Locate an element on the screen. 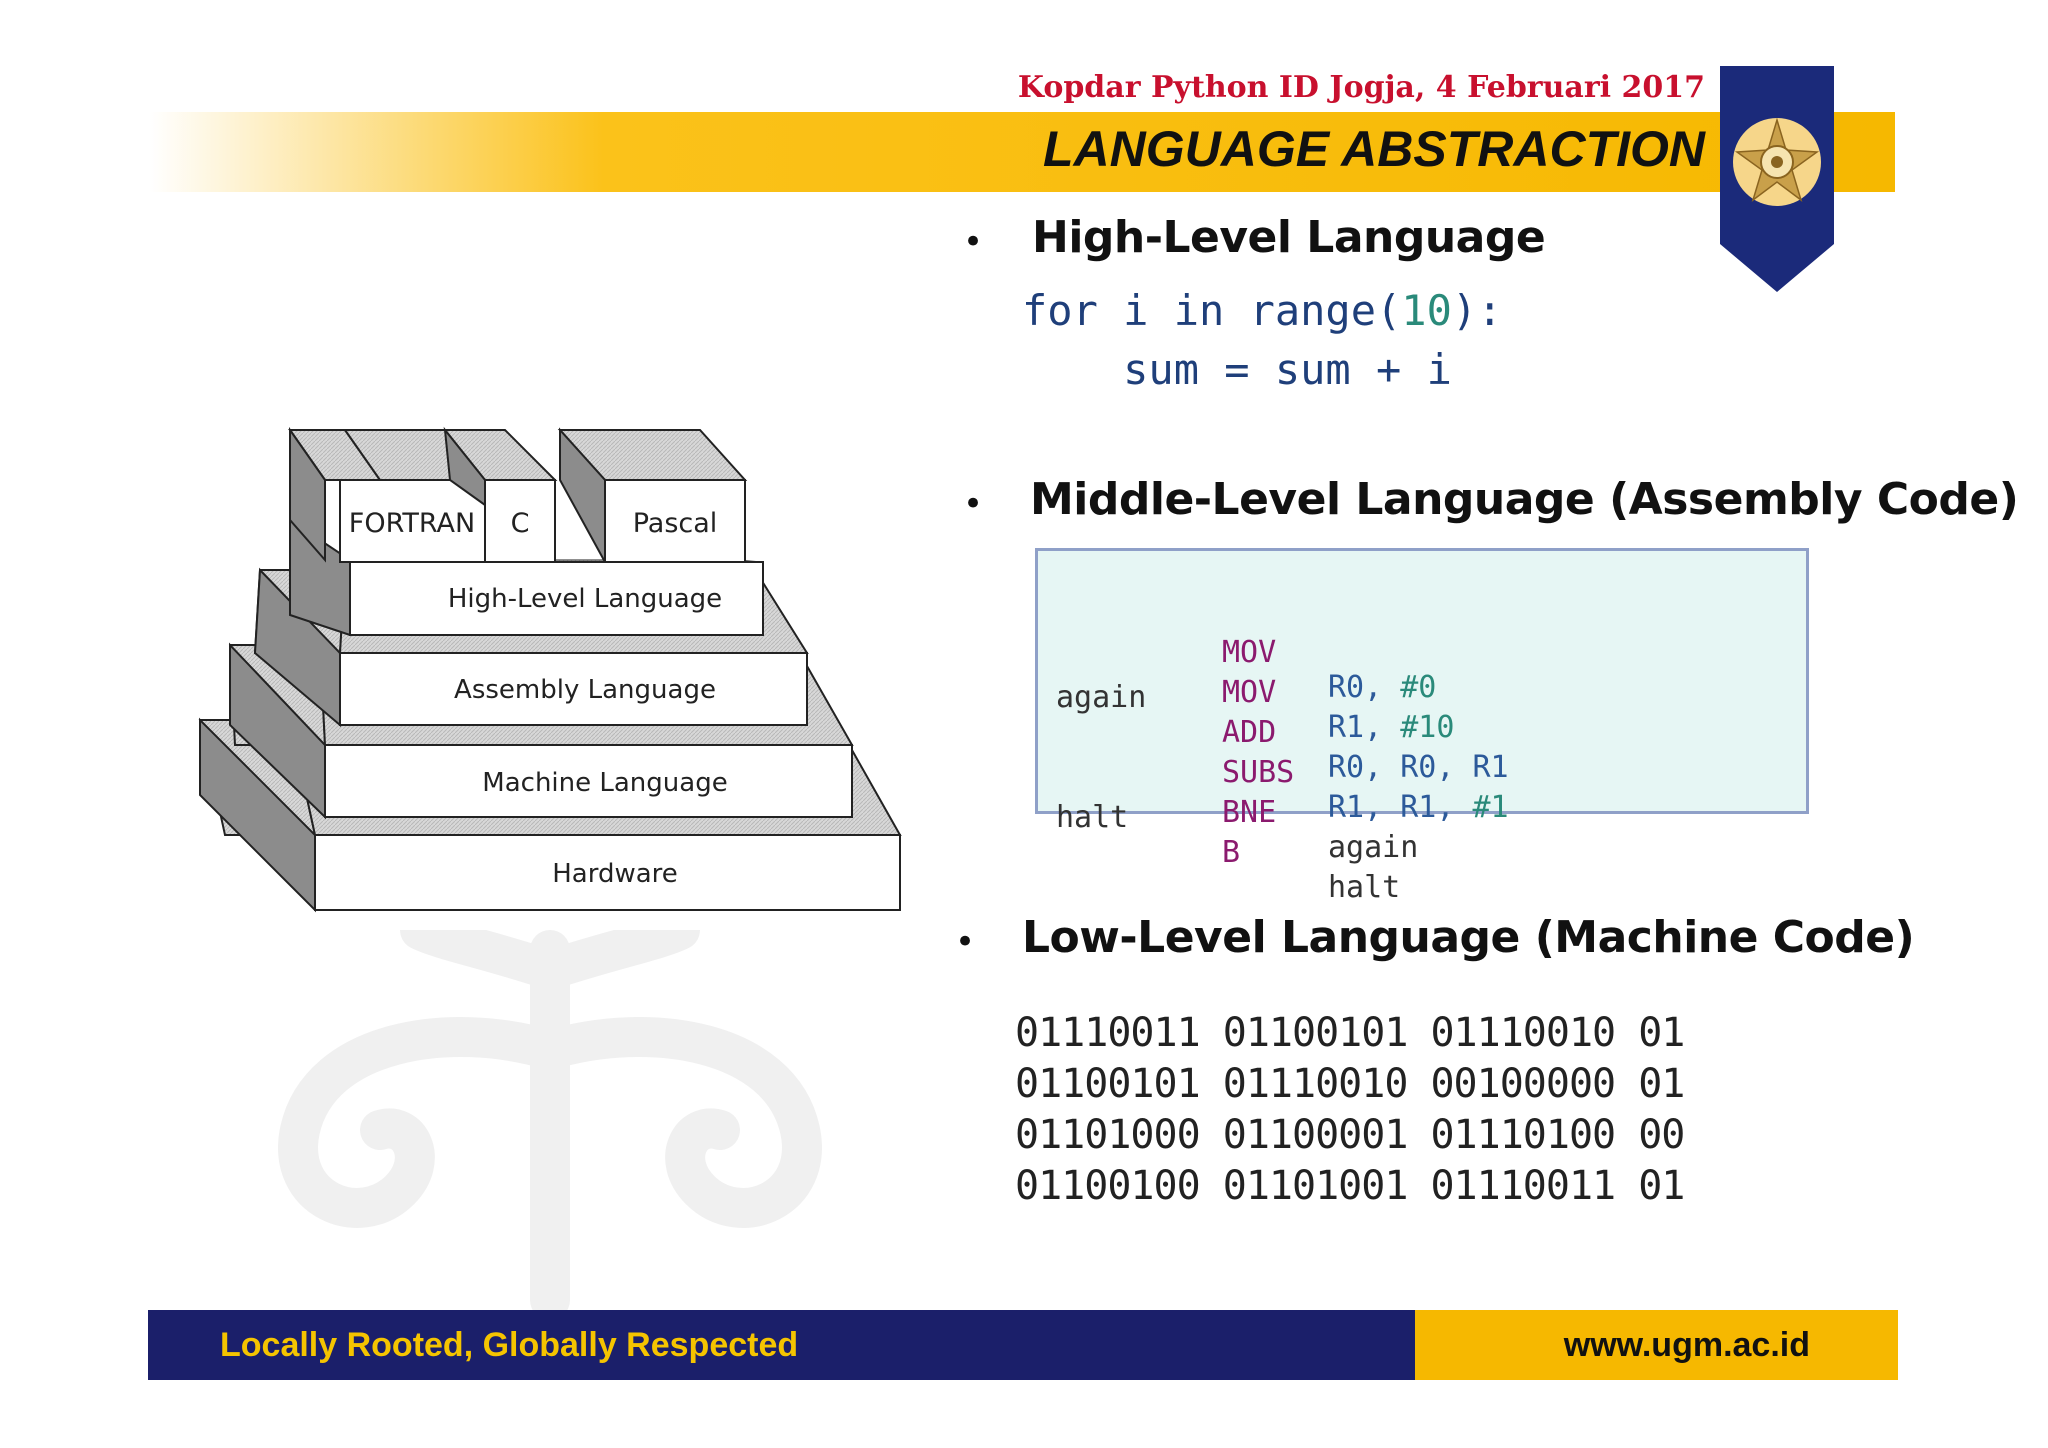 This screenshot has width=2048, height=1448. python-code-line-2: sum = sum + i is located at coordinates (1237, 369).